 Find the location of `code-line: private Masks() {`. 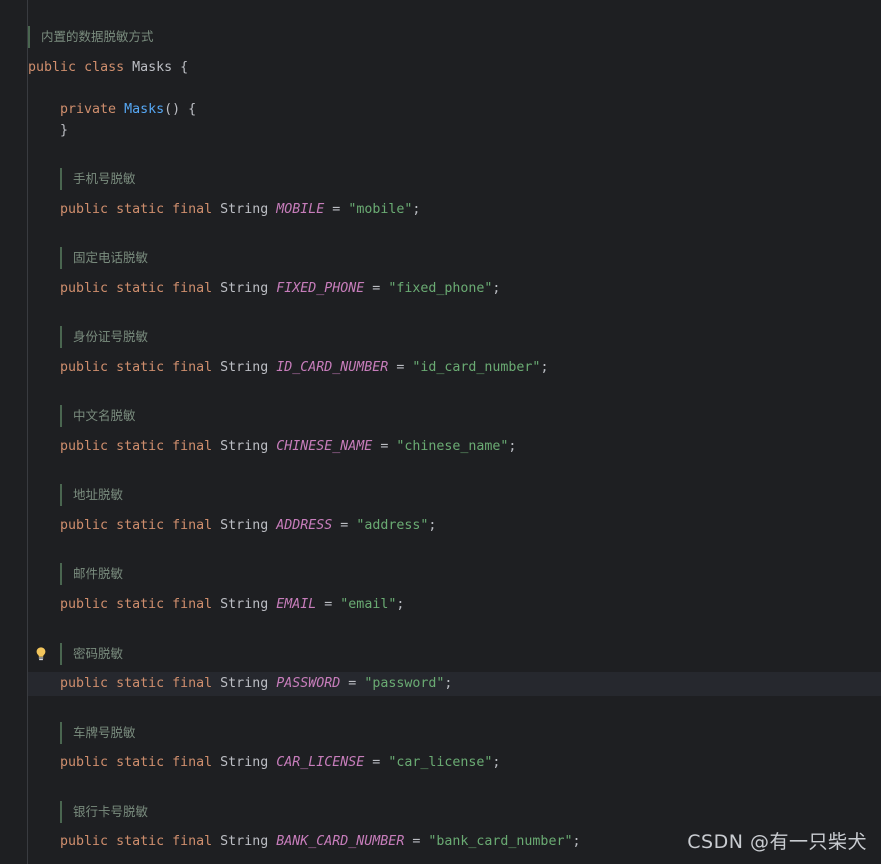

code-line: private Masks() { is located at coordinates (440, 110).